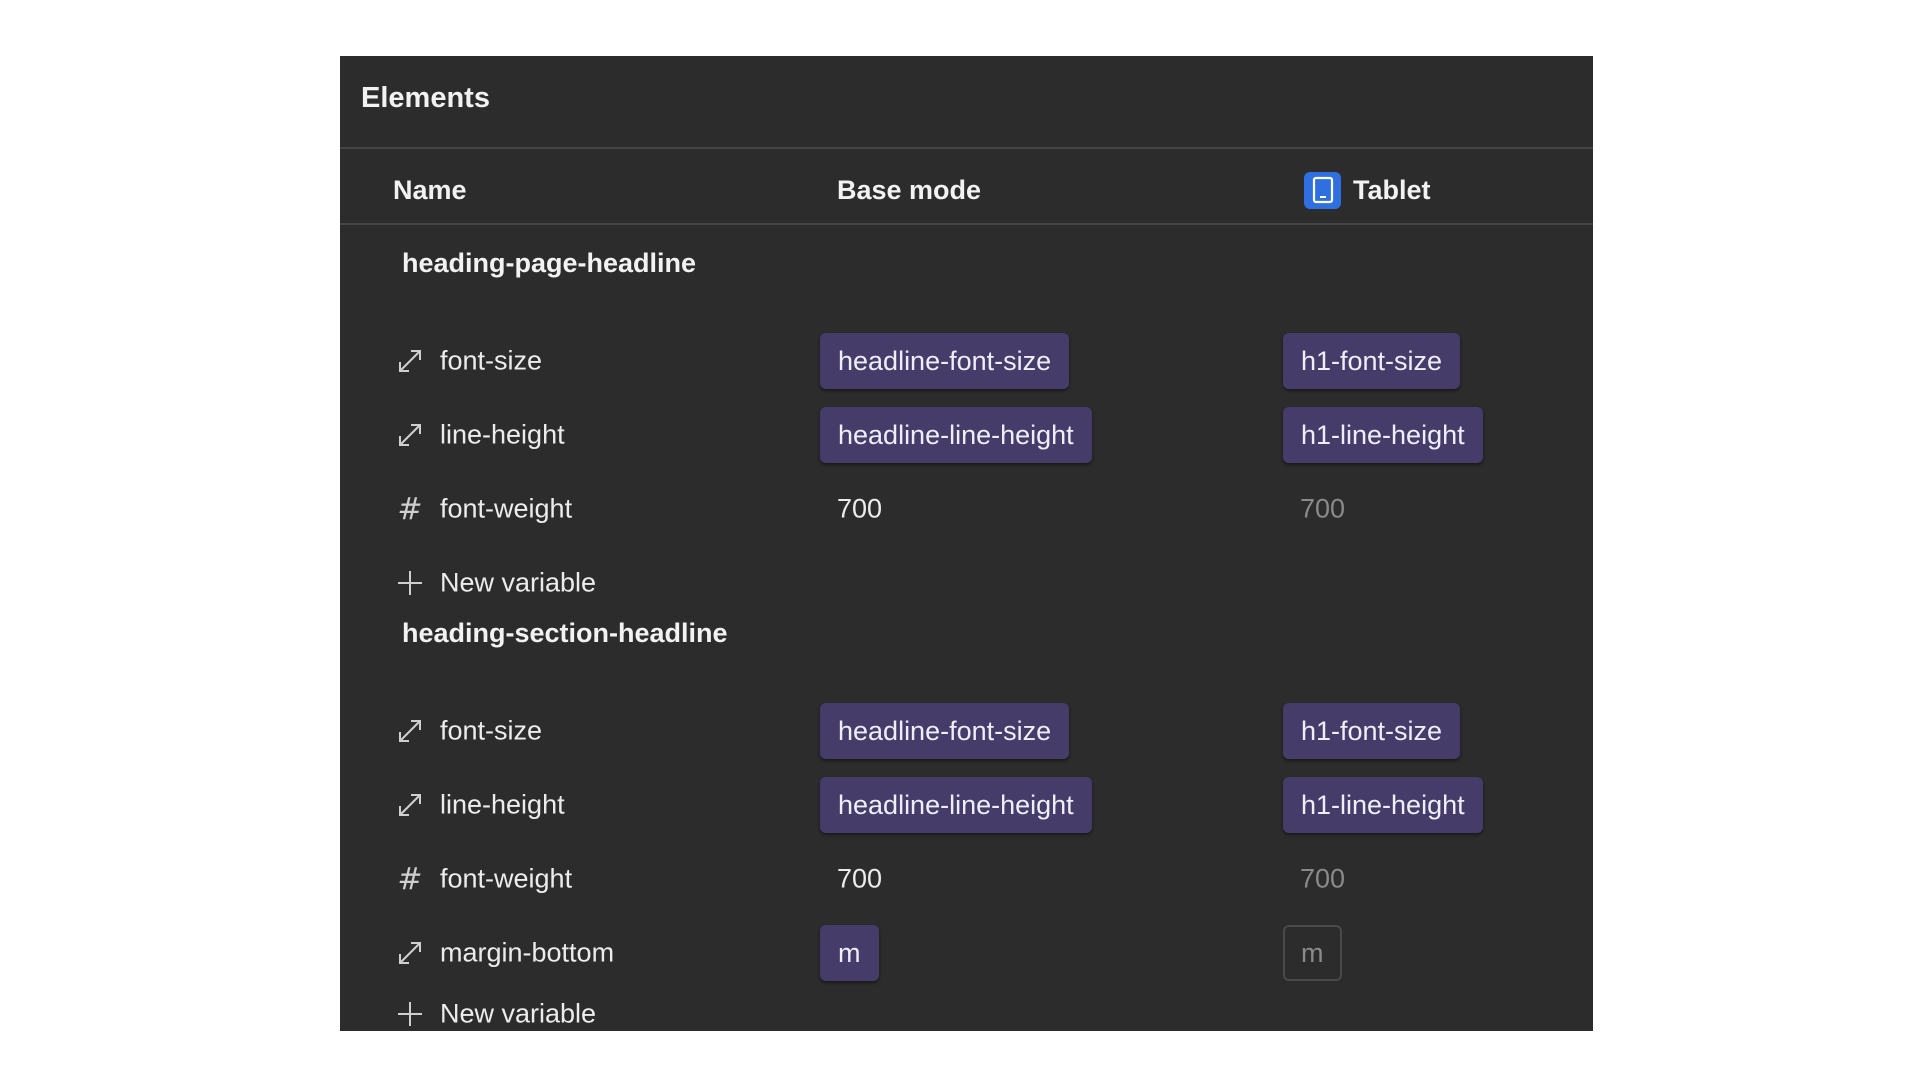 This screenshot has height=1080, width=1920. I want to click on base-value-chip: m, so click(849, 953).